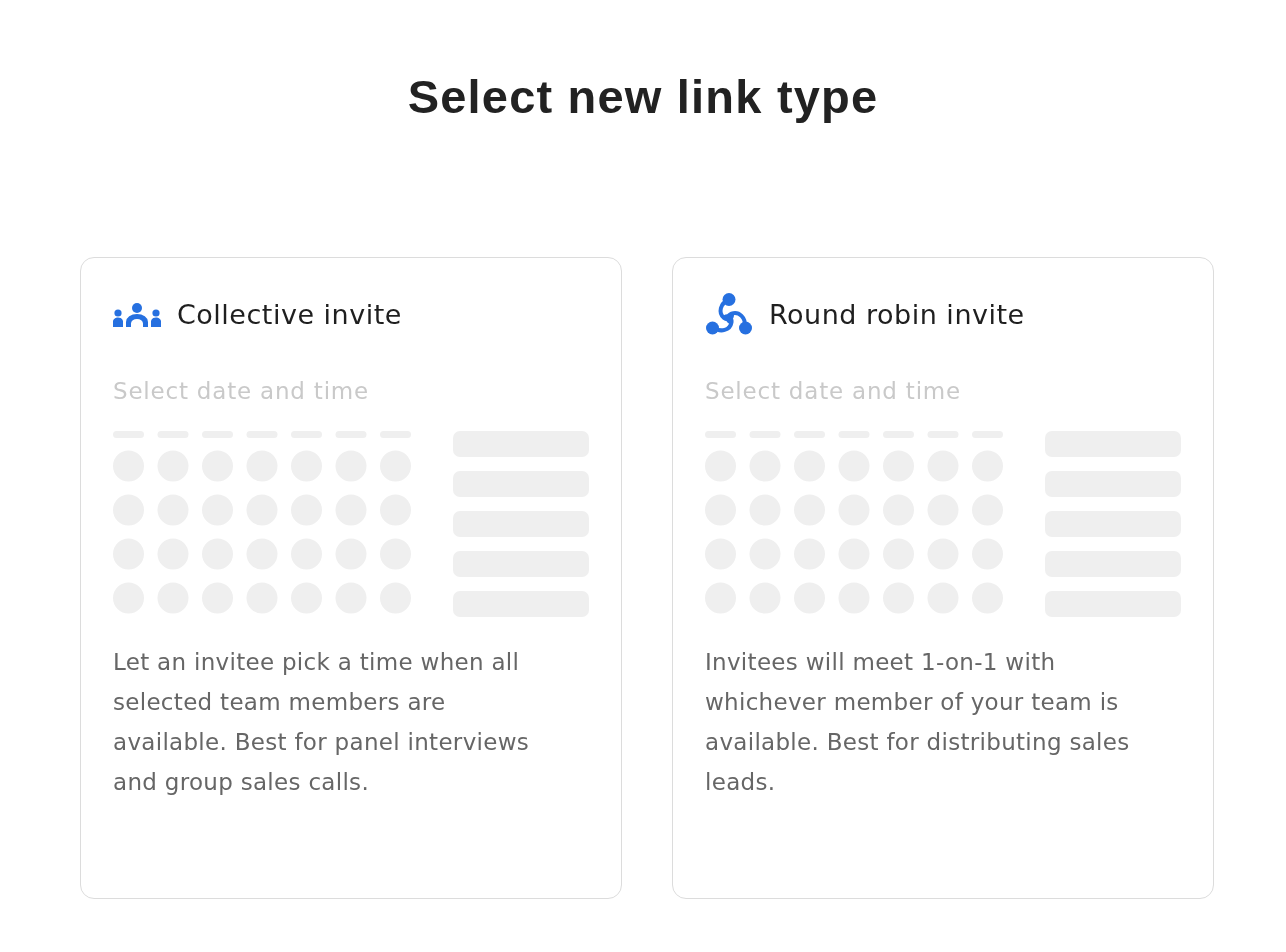 The image size is (1286, 952). Describe the element at coordinates (729, 315) in the screenshot. I see `three-node-cycle-icon` at that location.